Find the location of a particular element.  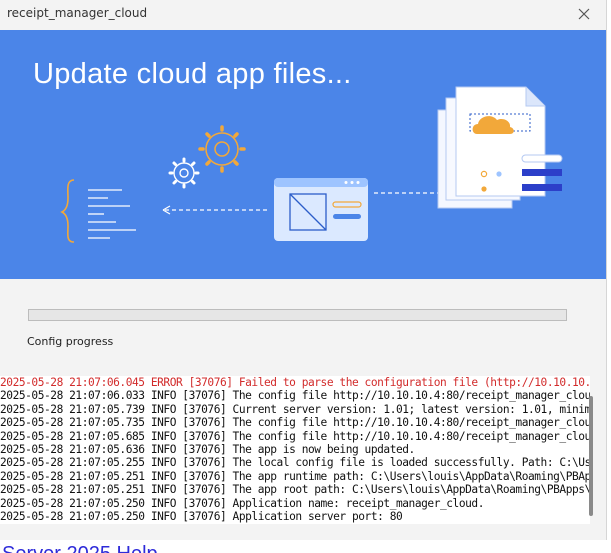

app-window-icon is located at coordinates (321, 209).